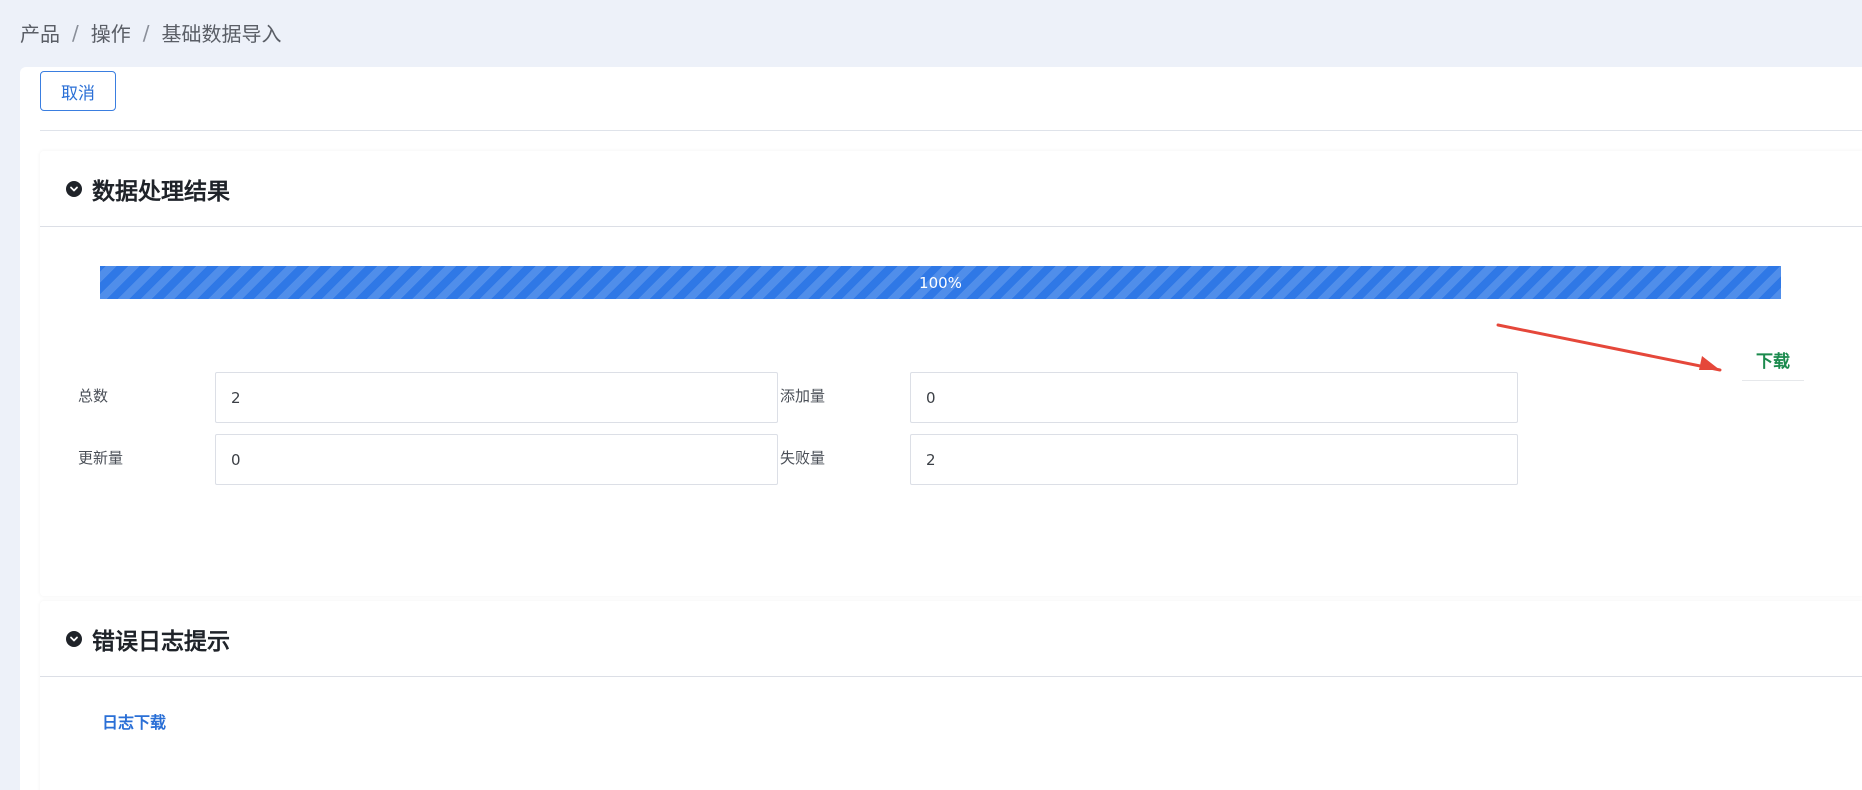 The height and width of the screenshot is (790, 1862). I want to click on error-log-title: 错误日志提示, so click(161, 641).